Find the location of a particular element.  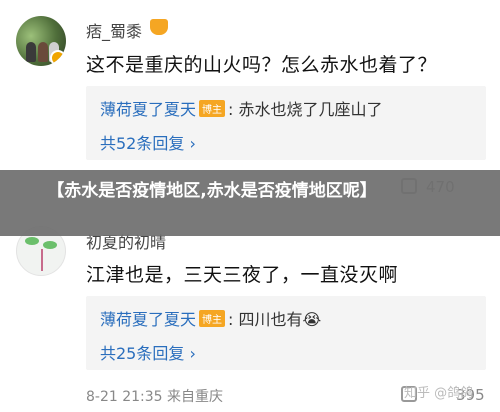

reply-text: 赤水也烧了几座山了 is located at coordinates (310, 109).